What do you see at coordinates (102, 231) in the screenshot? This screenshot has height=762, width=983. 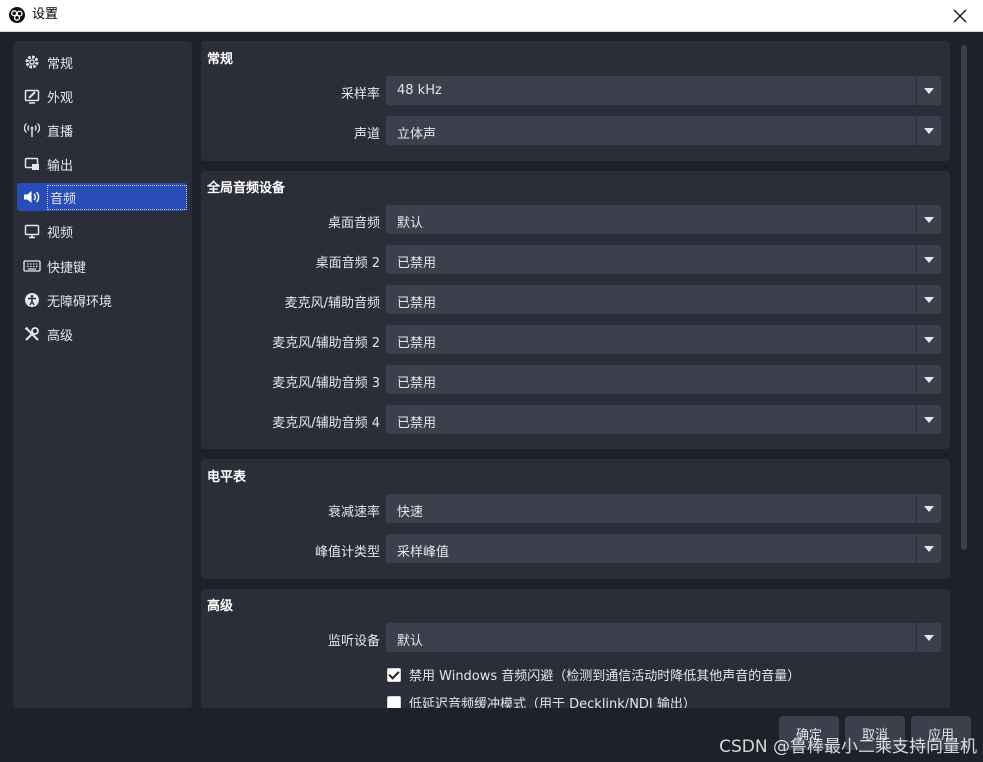 I see `sidebar-item-video: 视频` at bounding box center [102, 231].